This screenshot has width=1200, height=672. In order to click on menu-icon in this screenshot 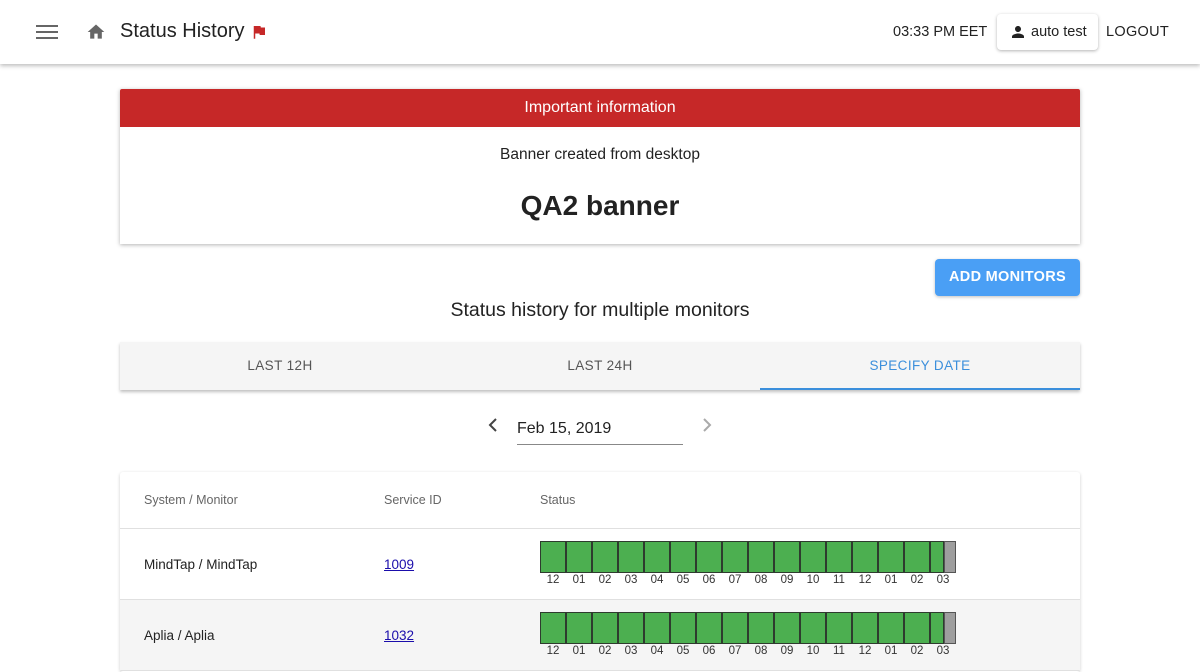, I will do `click(47, 32)`.